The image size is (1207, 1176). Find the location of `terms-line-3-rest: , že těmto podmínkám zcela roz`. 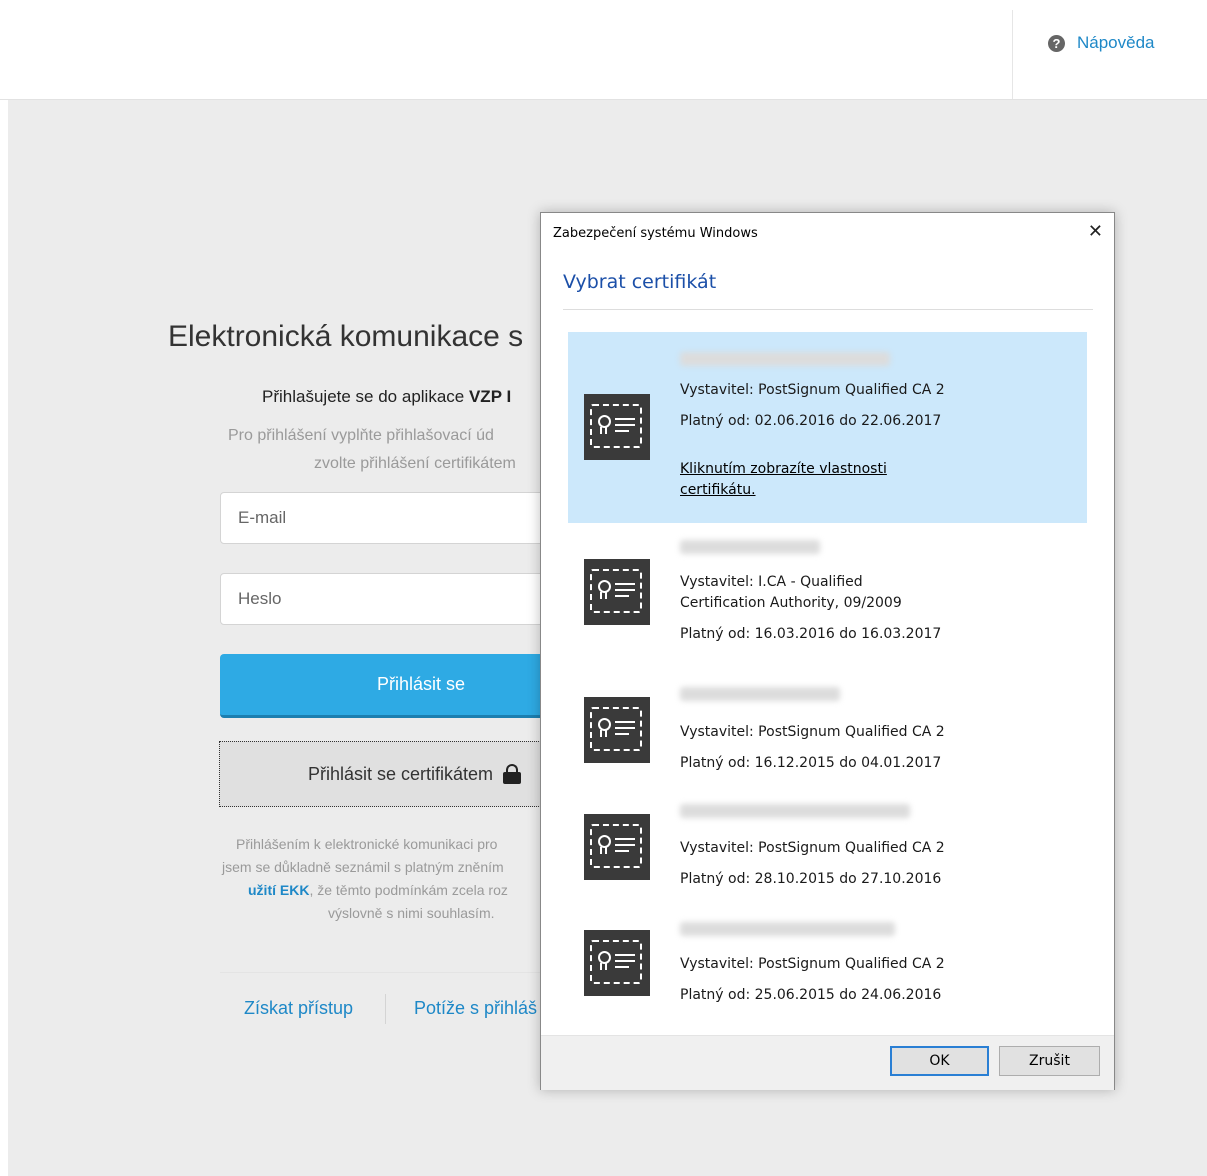

terms-line-3-rest: , že těmto podmínkám zcela roz is located at coordinates (408, 890).